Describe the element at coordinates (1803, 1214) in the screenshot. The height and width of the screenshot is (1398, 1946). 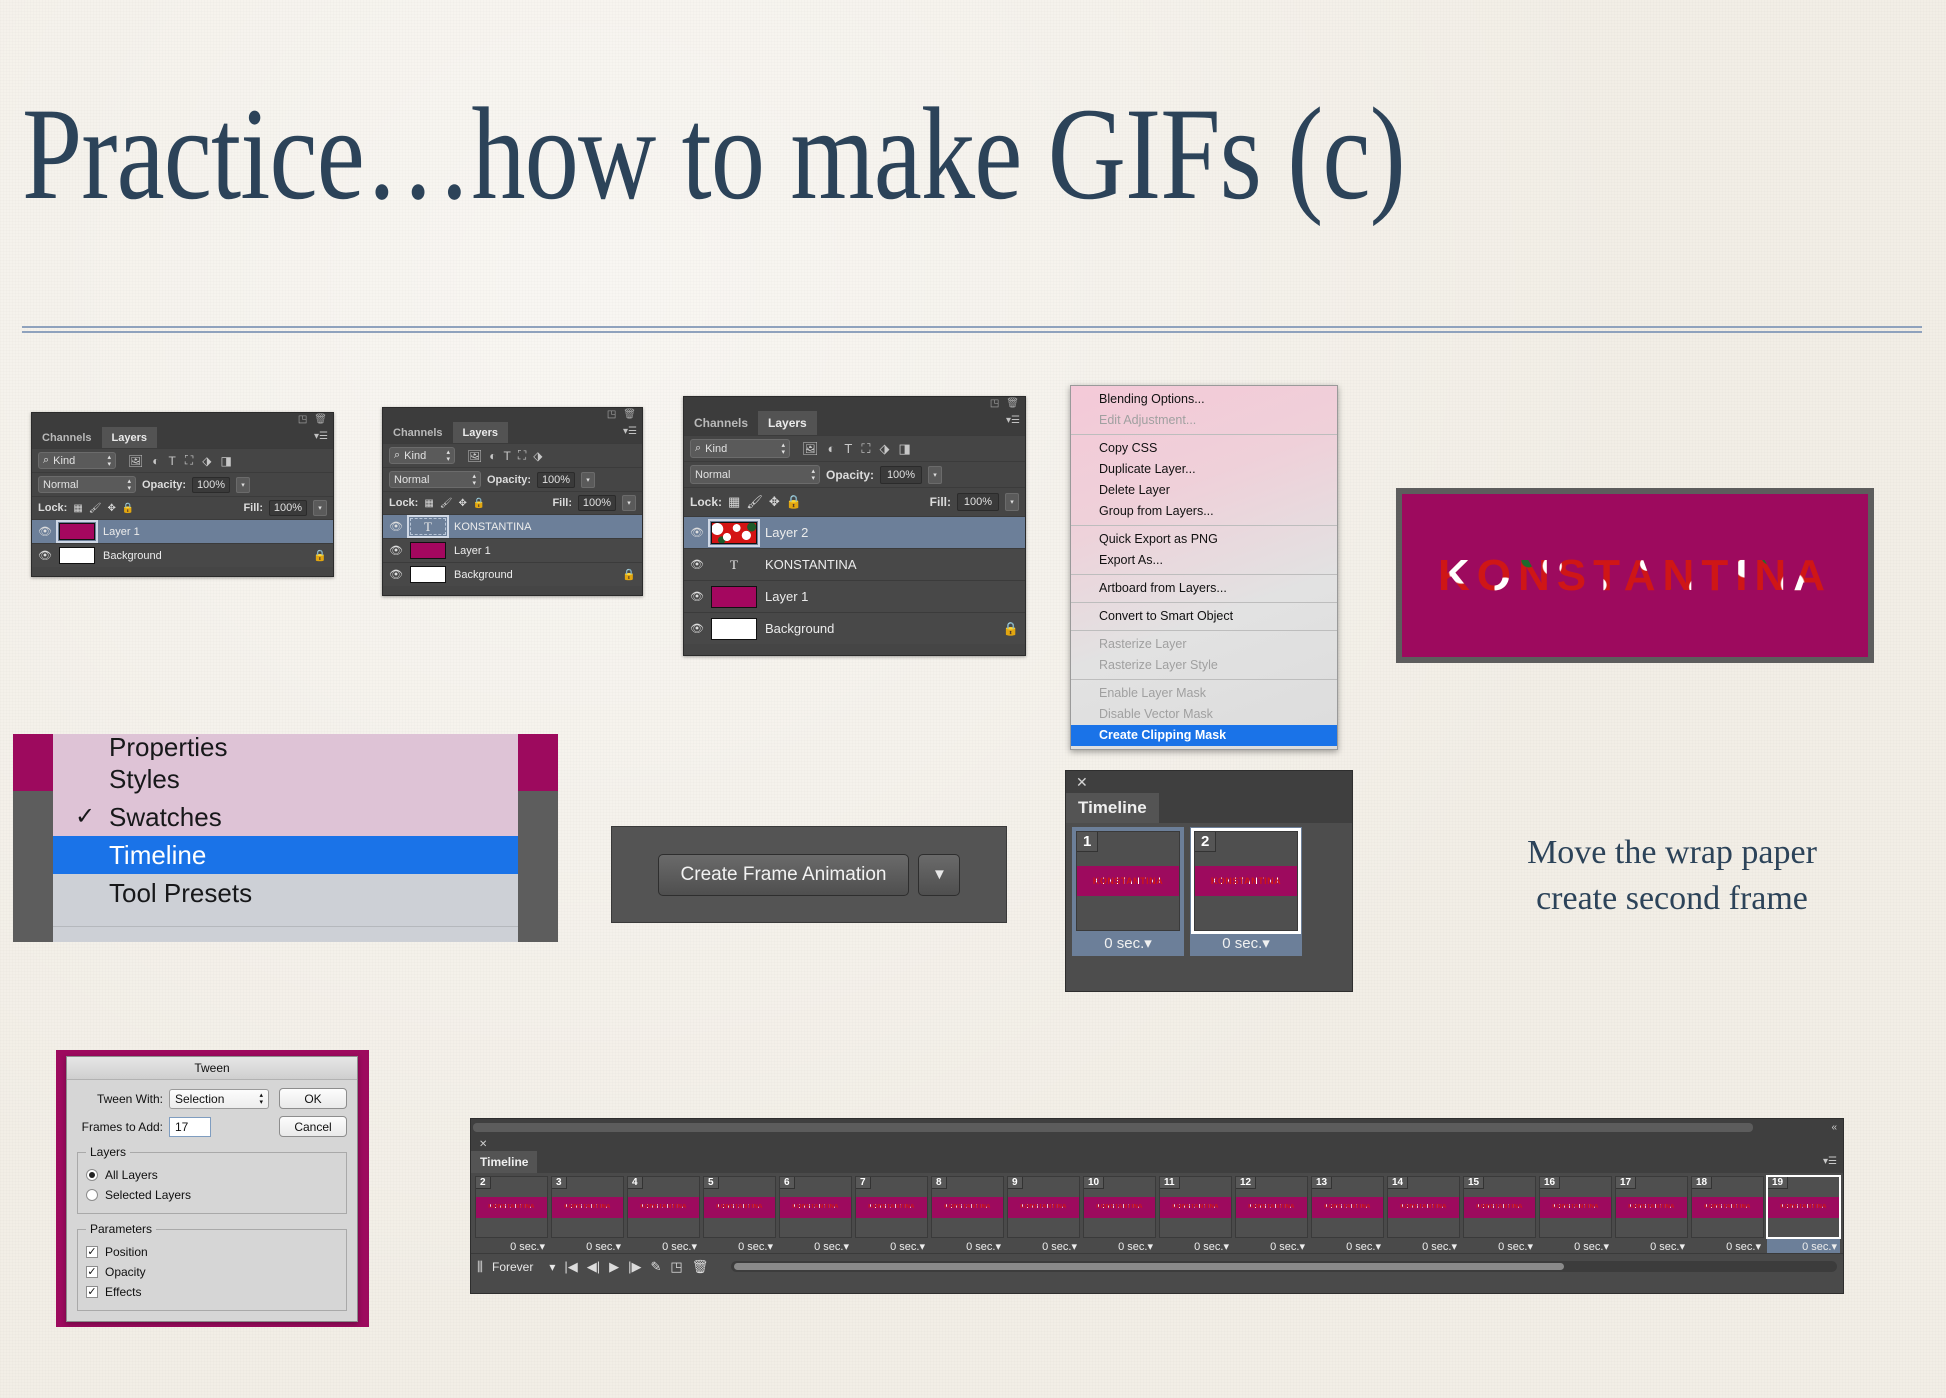
I see `timeline-frame: 19 KONSTANTINA 0 sec.▾` at that location.